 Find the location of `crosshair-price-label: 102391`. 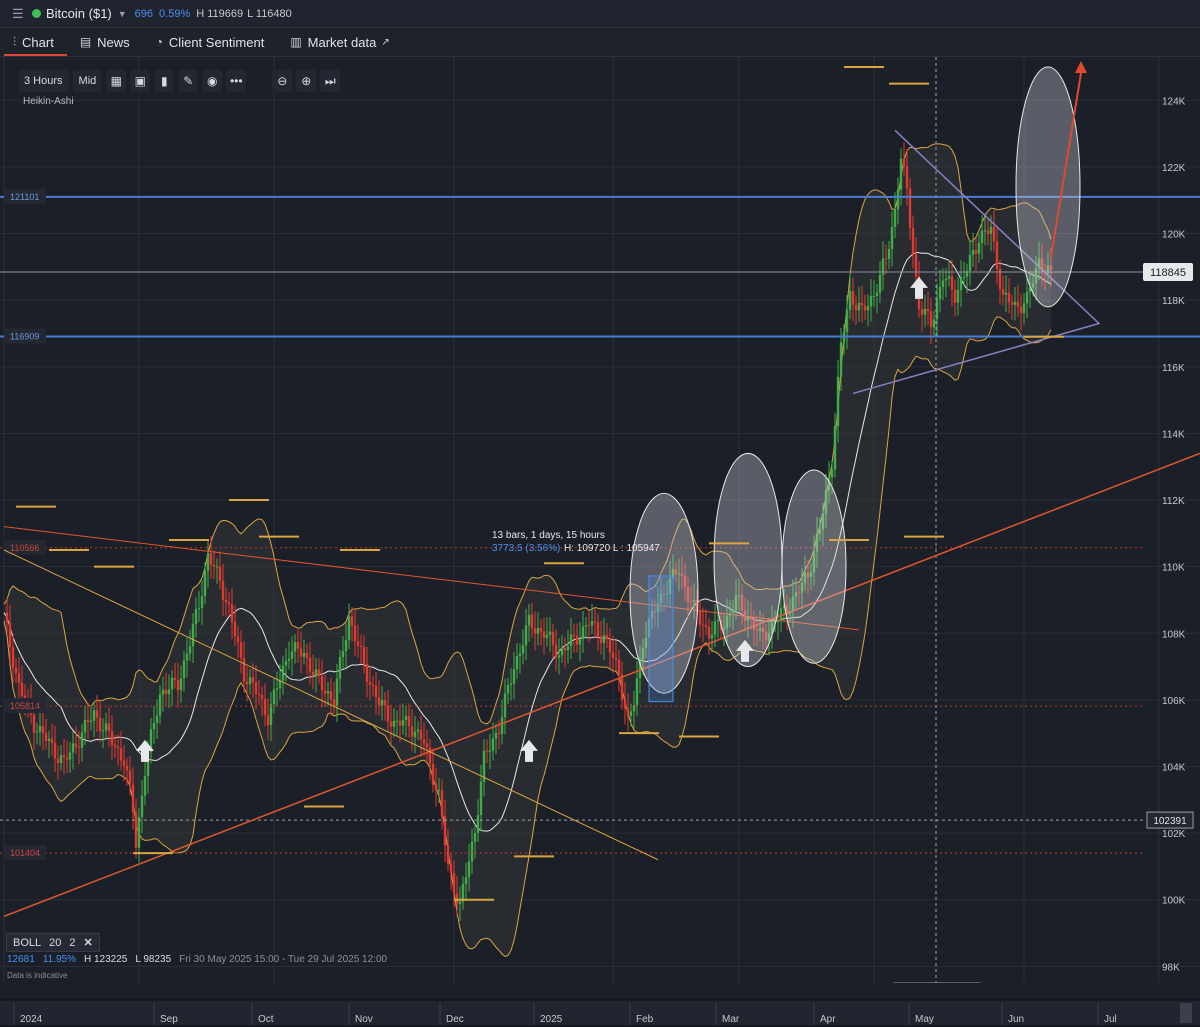

crosshair-price-label: 102391 is located at coordinates (1170, 821).